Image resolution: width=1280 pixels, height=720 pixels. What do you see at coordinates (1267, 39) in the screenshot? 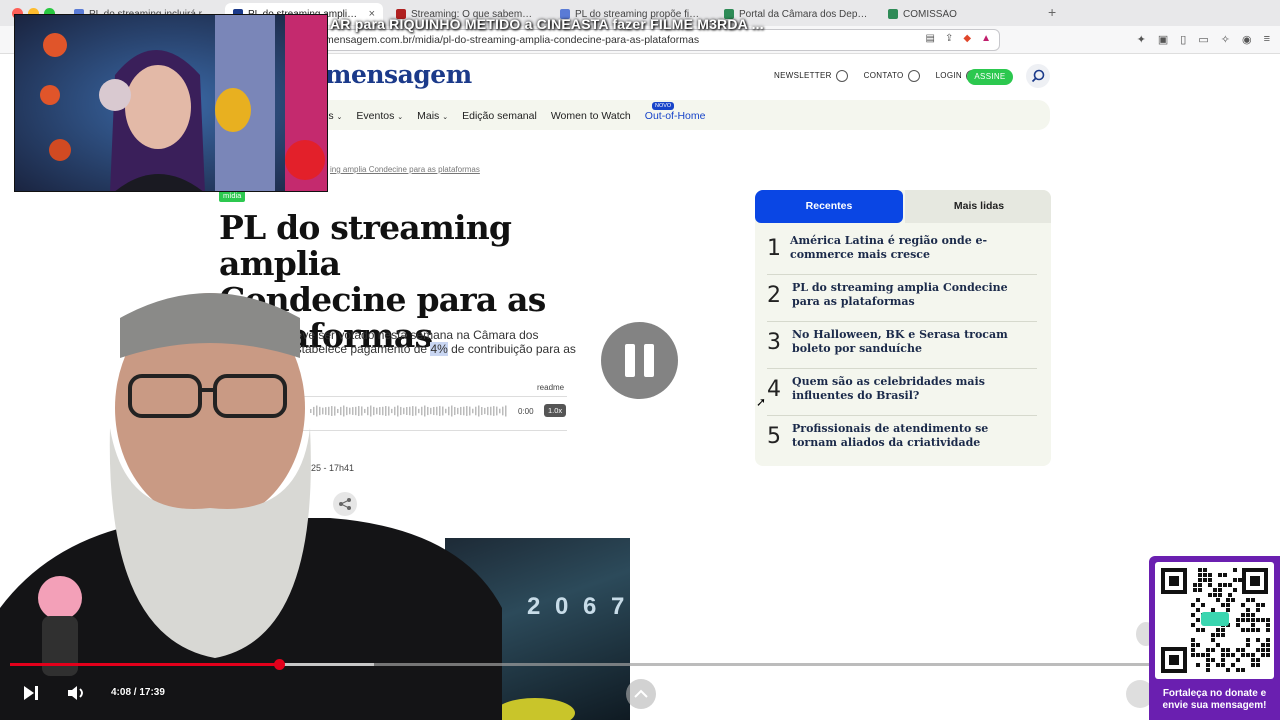
I see `menu-icon: ≡` at bounding box center [1267, 39].